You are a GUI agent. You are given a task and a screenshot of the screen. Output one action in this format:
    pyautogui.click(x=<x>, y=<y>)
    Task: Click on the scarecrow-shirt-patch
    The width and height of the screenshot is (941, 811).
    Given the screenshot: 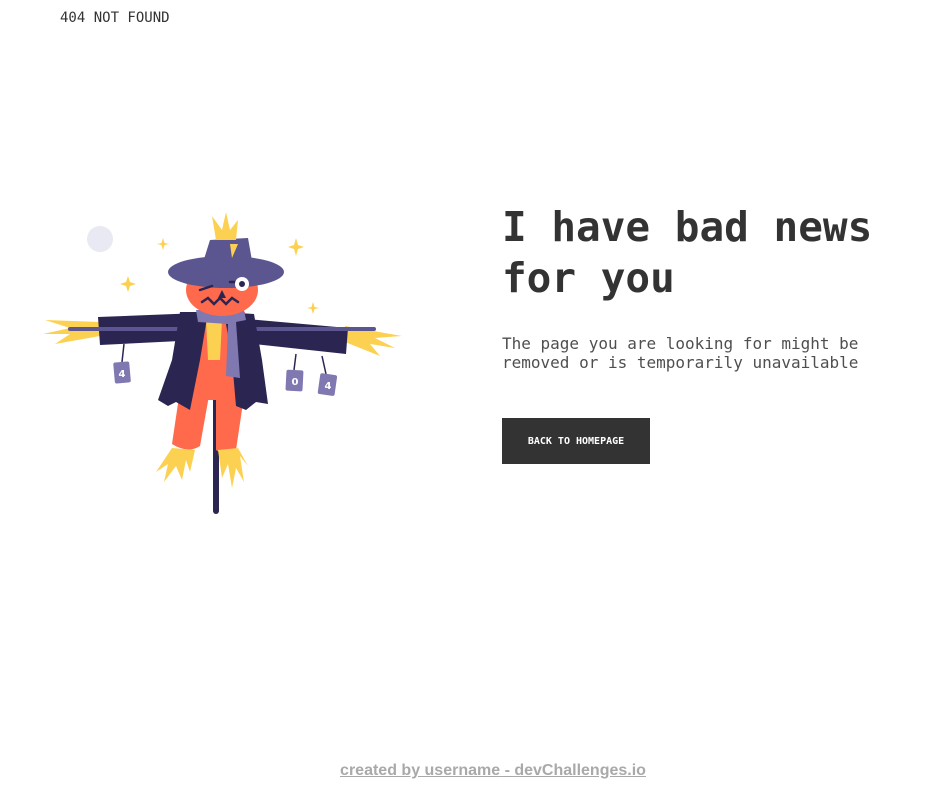 What is the action you would take?
    pyautogui.click(x=214, y=340)
    